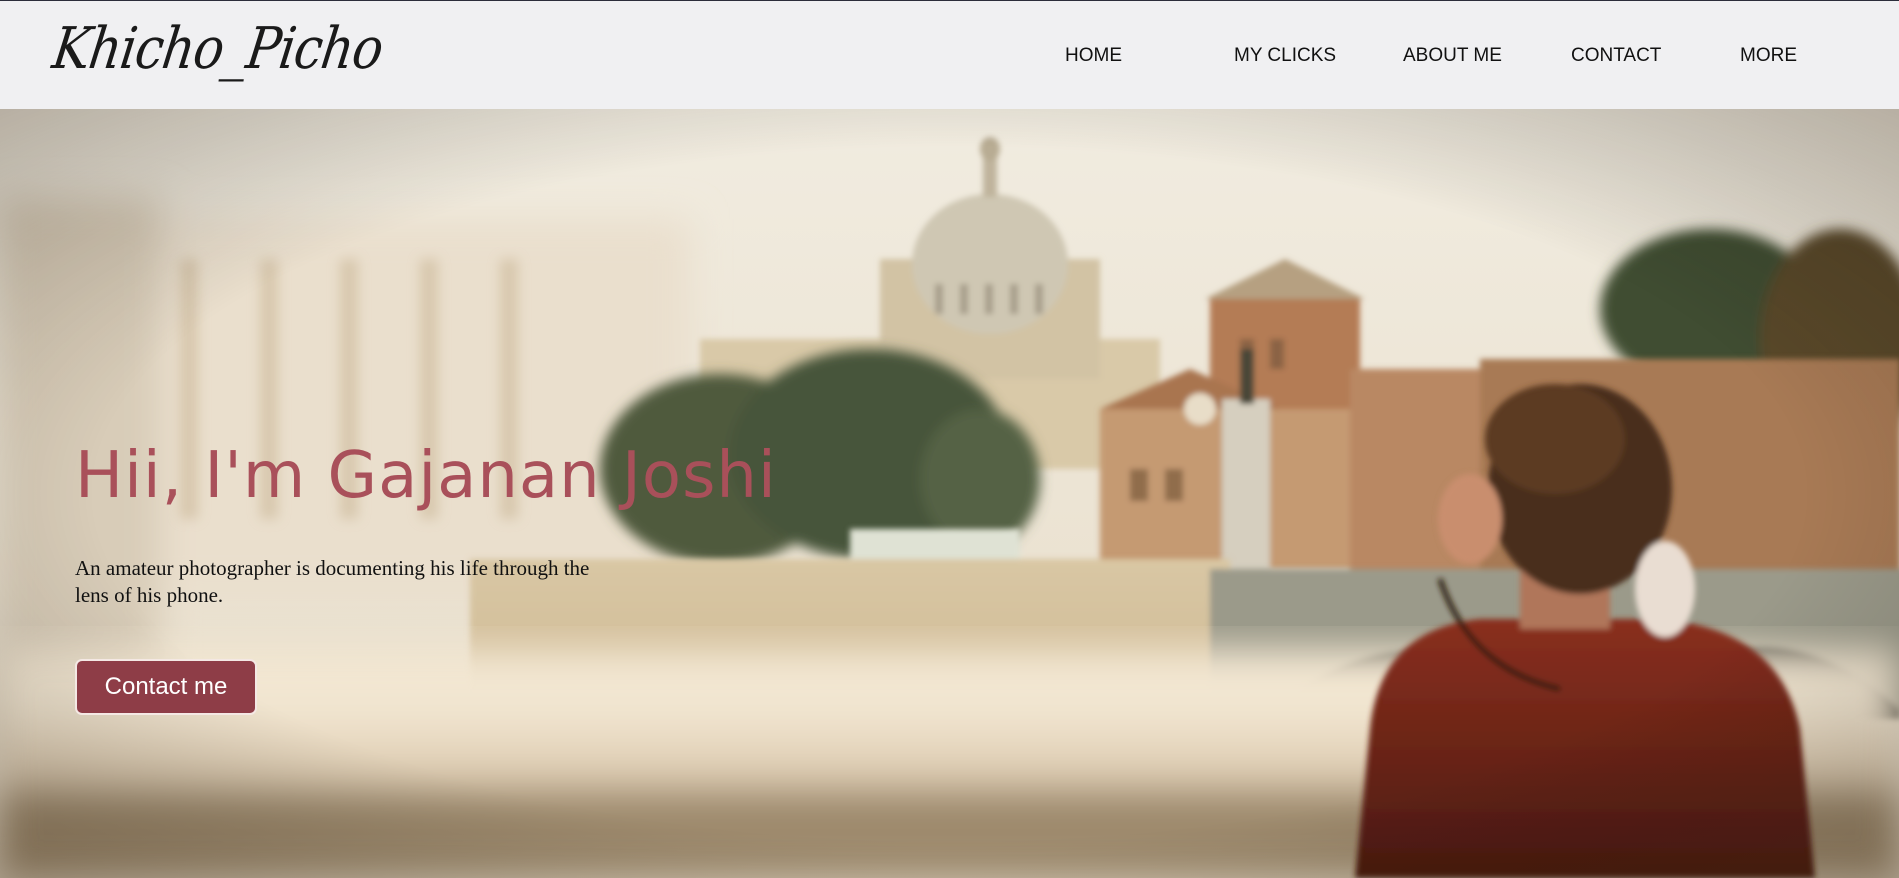  What do you see at coordinates (166, 687) in the screenshot?
I see `contact-me-button: Contact me` at bounding box center [166, 687].